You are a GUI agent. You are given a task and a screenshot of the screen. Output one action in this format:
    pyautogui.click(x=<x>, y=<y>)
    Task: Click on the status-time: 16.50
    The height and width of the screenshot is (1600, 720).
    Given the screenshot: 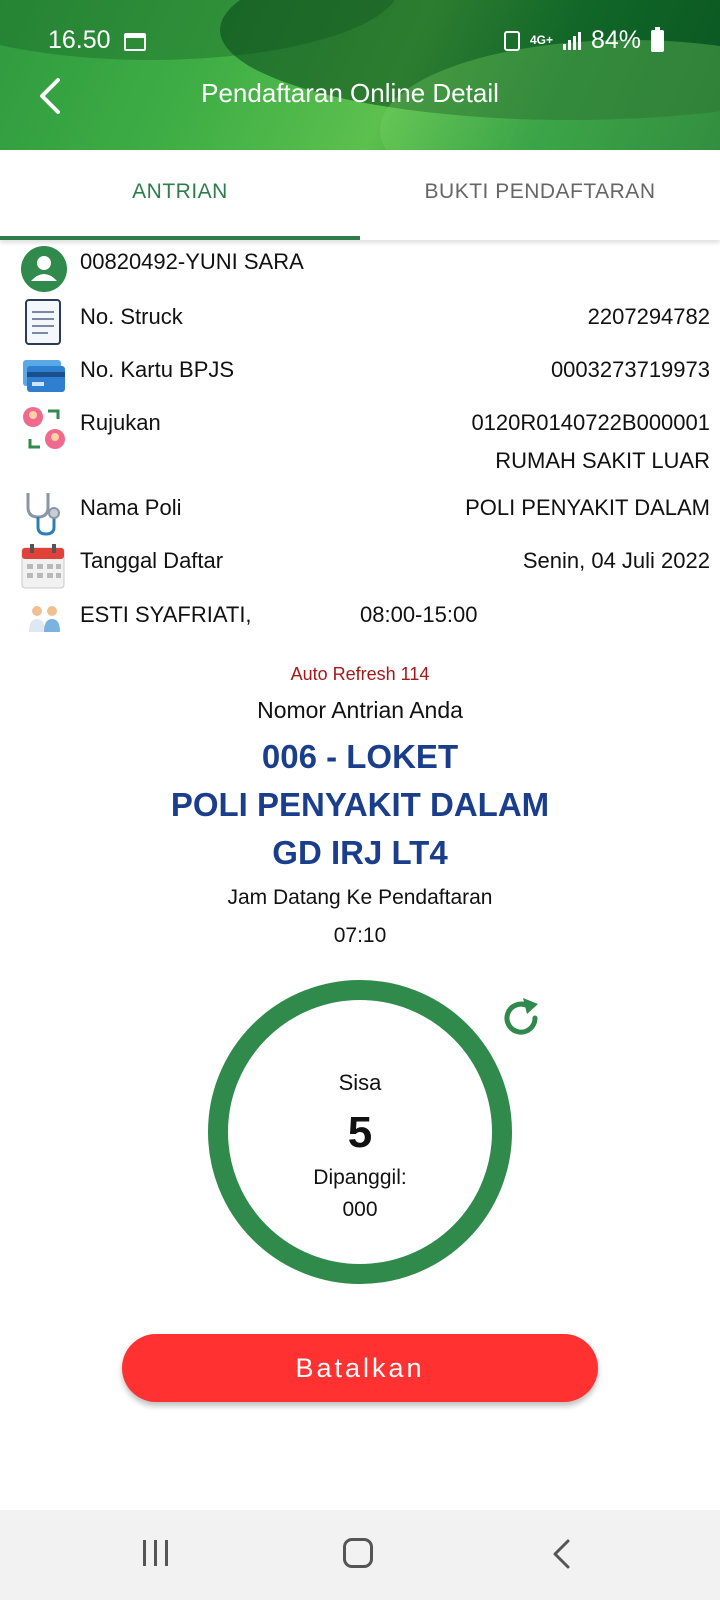 What is the action you would take?
    pyautogui.click(x=79, y=40)
    